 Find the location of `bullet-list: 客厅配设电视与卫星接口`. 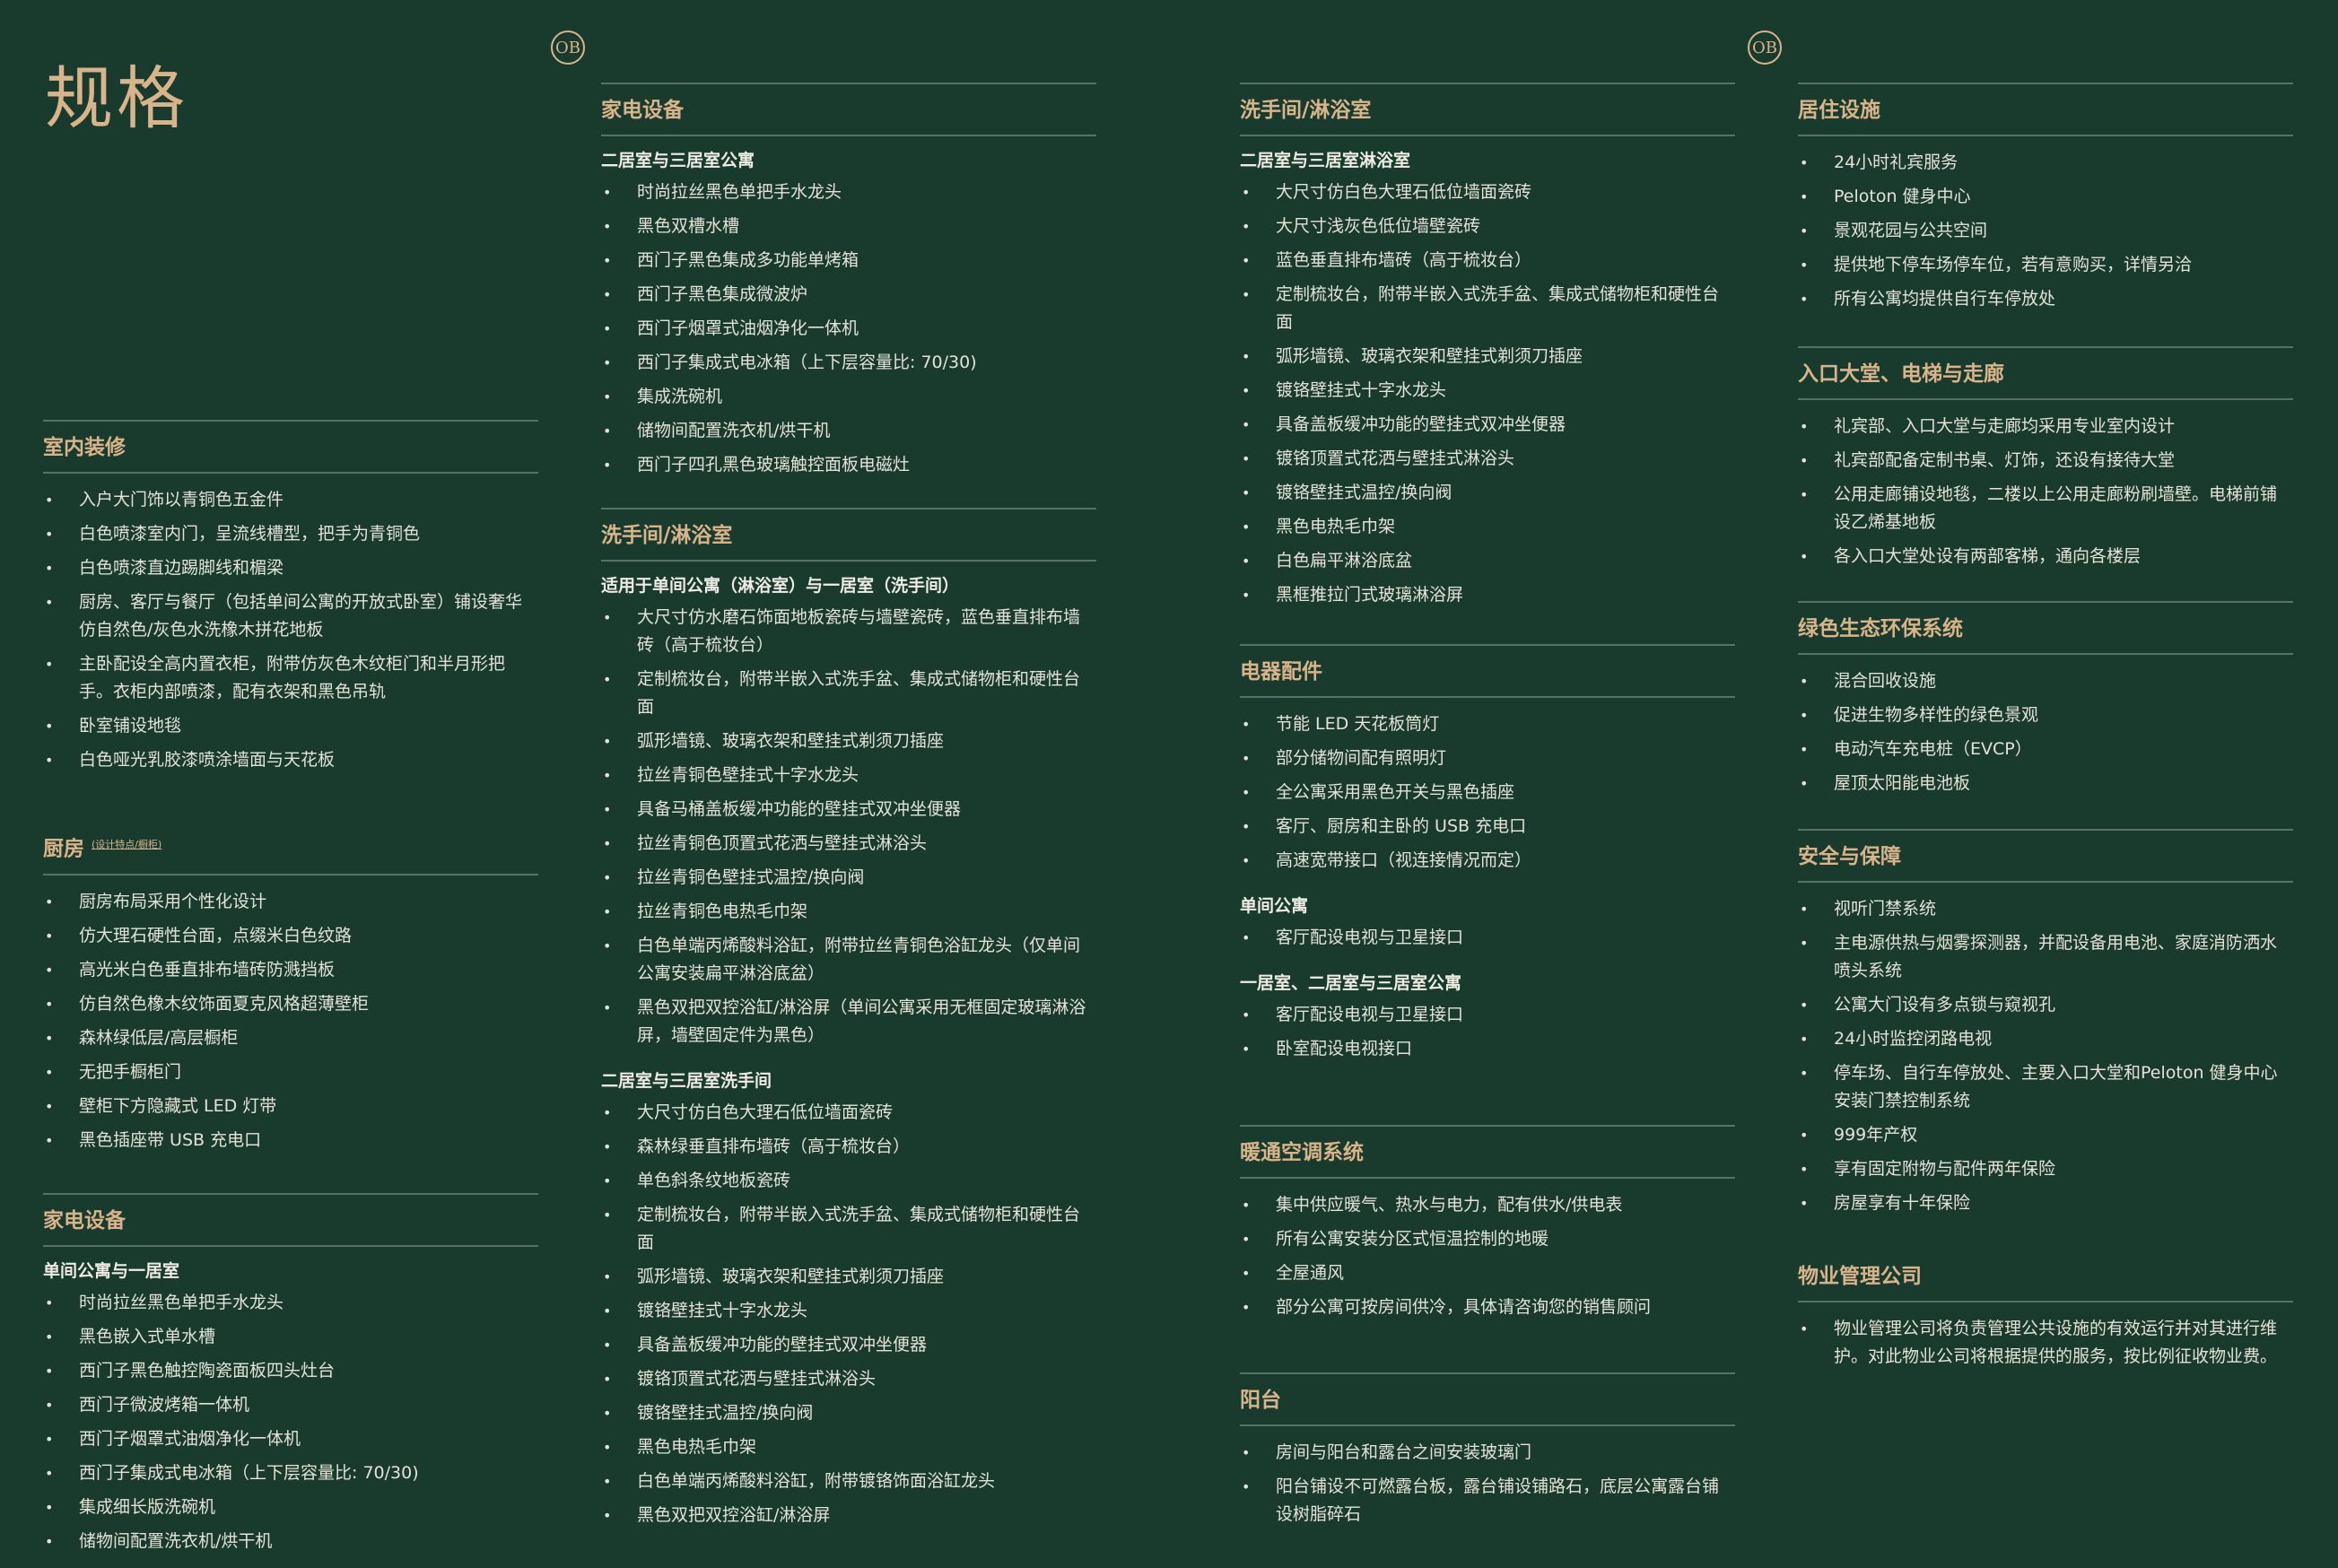

bullet-list: 客厅配设电视与卫星接口 is located at coordinates (1487, 938).